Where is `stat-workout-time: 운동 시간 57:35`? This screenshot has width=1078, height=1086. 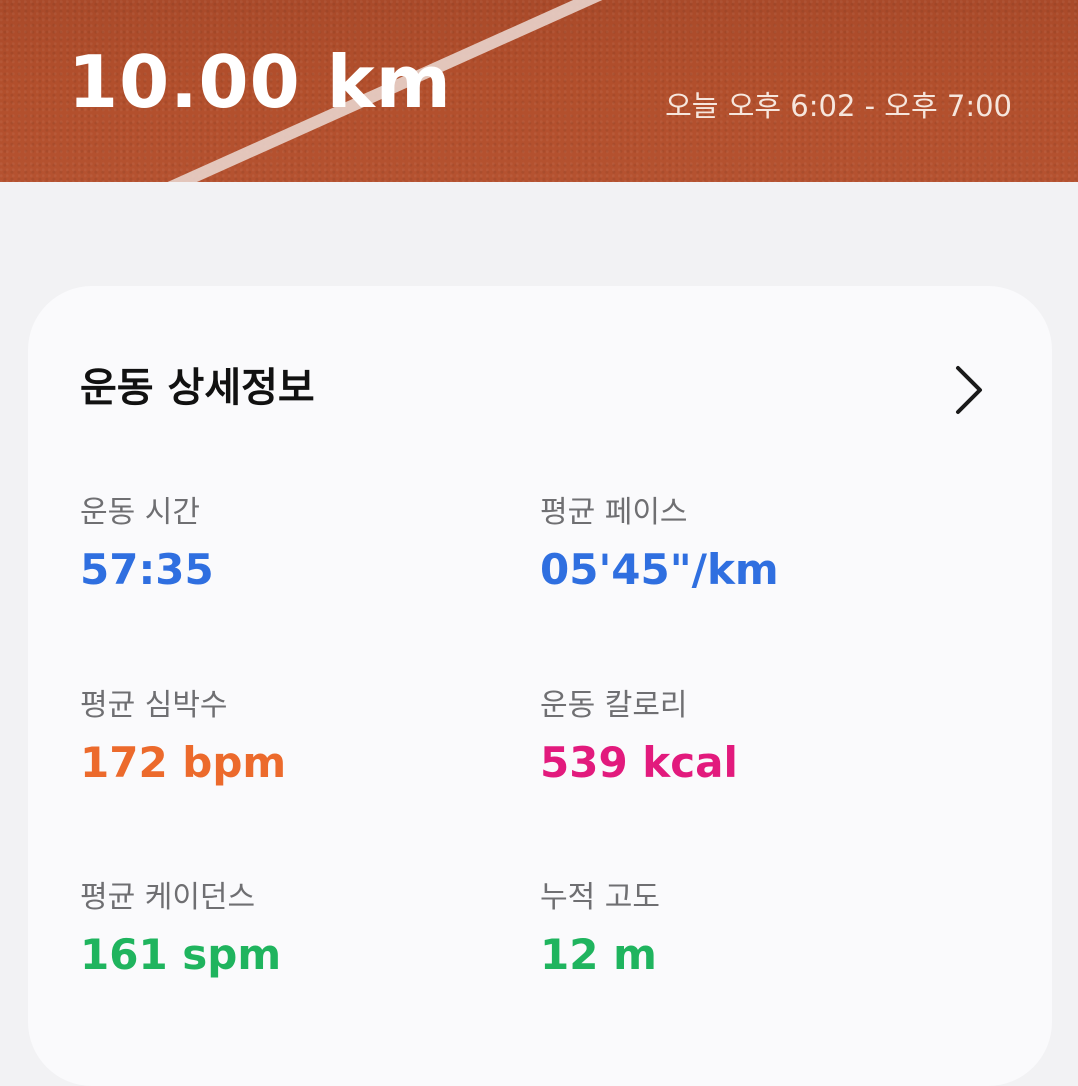 stat-workout-time: 운동 시간 57:35 is located at coordinates (300, 545).